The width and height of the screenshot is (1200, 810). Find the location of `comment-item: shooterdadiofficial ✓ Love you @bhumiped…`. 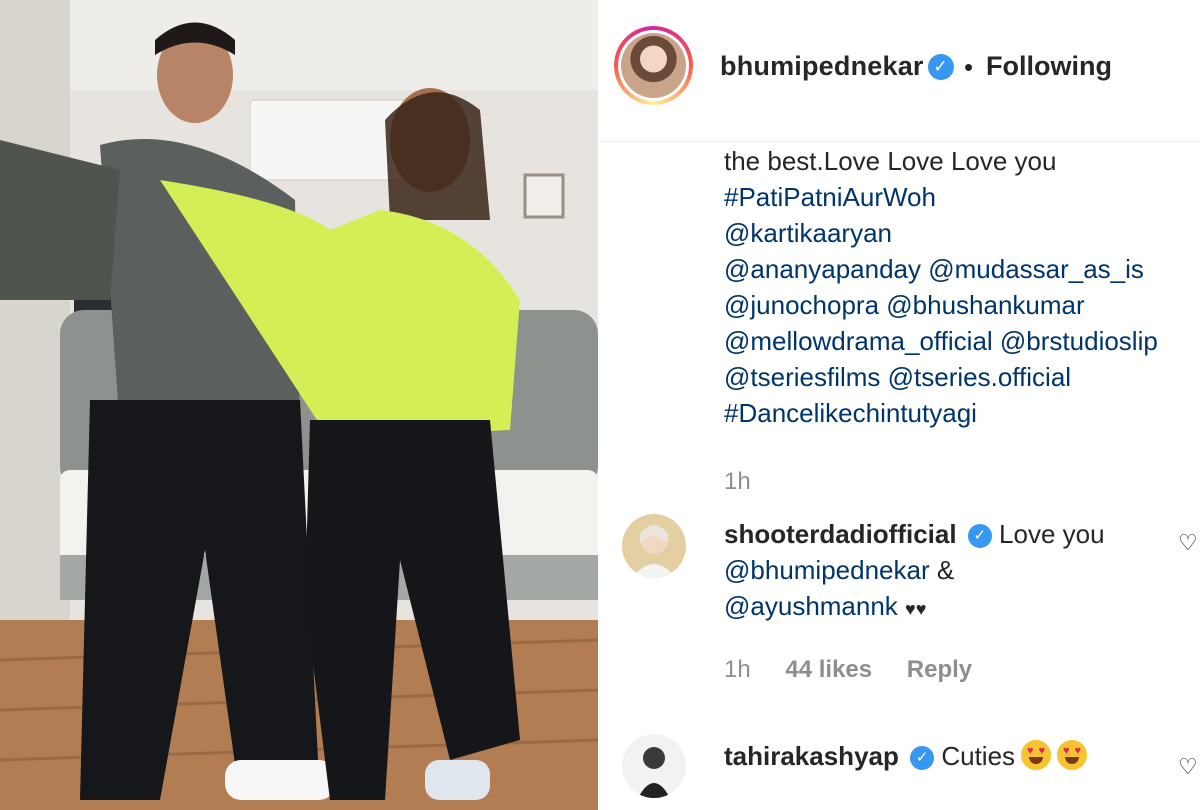

comment-item: shooterdadiofficial ✓ Love you @bhumiped… is located at coordinates (900, 605).